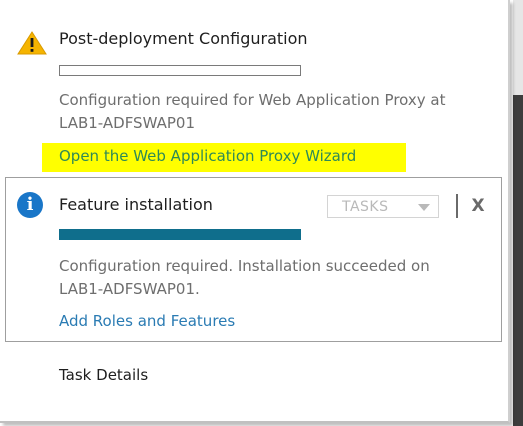 Image resolution: width=523 pixels, height=426 pixels. What do you see at coordinates (147, 321) in the screenshot?
I see `add-roles-and-features-link: Add Roles and Features` at bounding box center [147, 321].